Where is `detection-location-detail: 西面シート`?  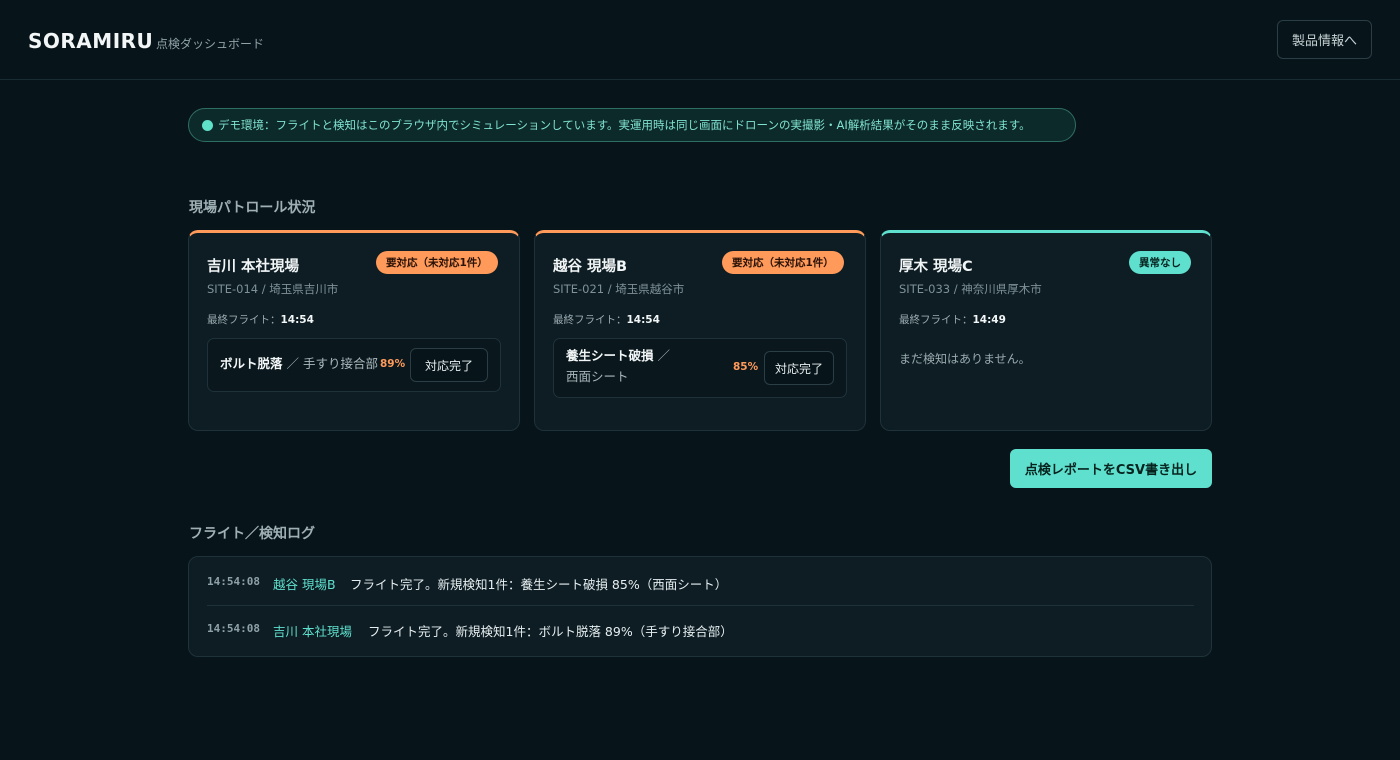 detection-location-detail: 西面シート is located at coordinates (597, 376).